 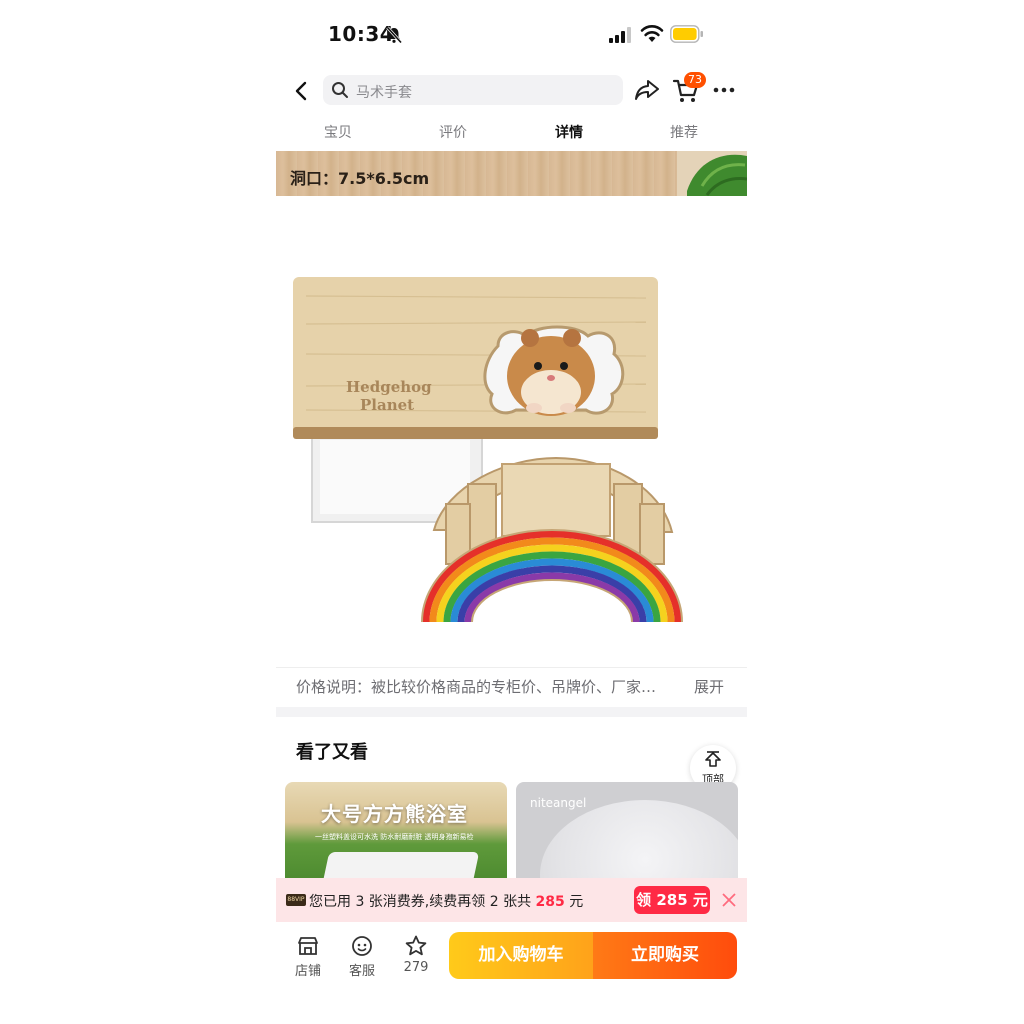 I want to click on star-icon, so click(x=416, y=945).